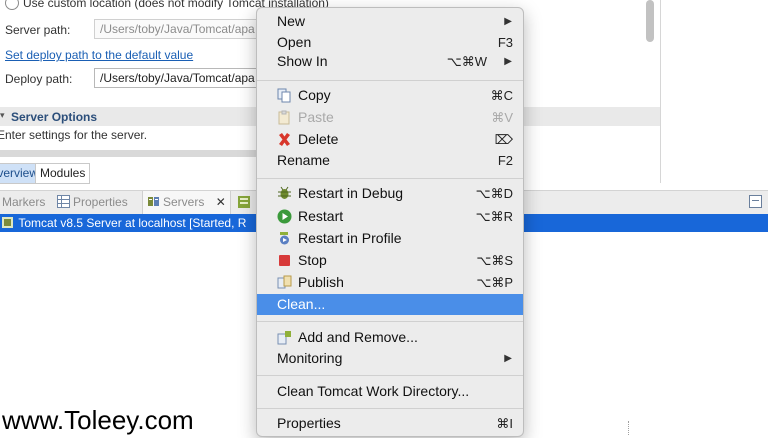  I want to click on properties-table-icon, so click(63, 200).